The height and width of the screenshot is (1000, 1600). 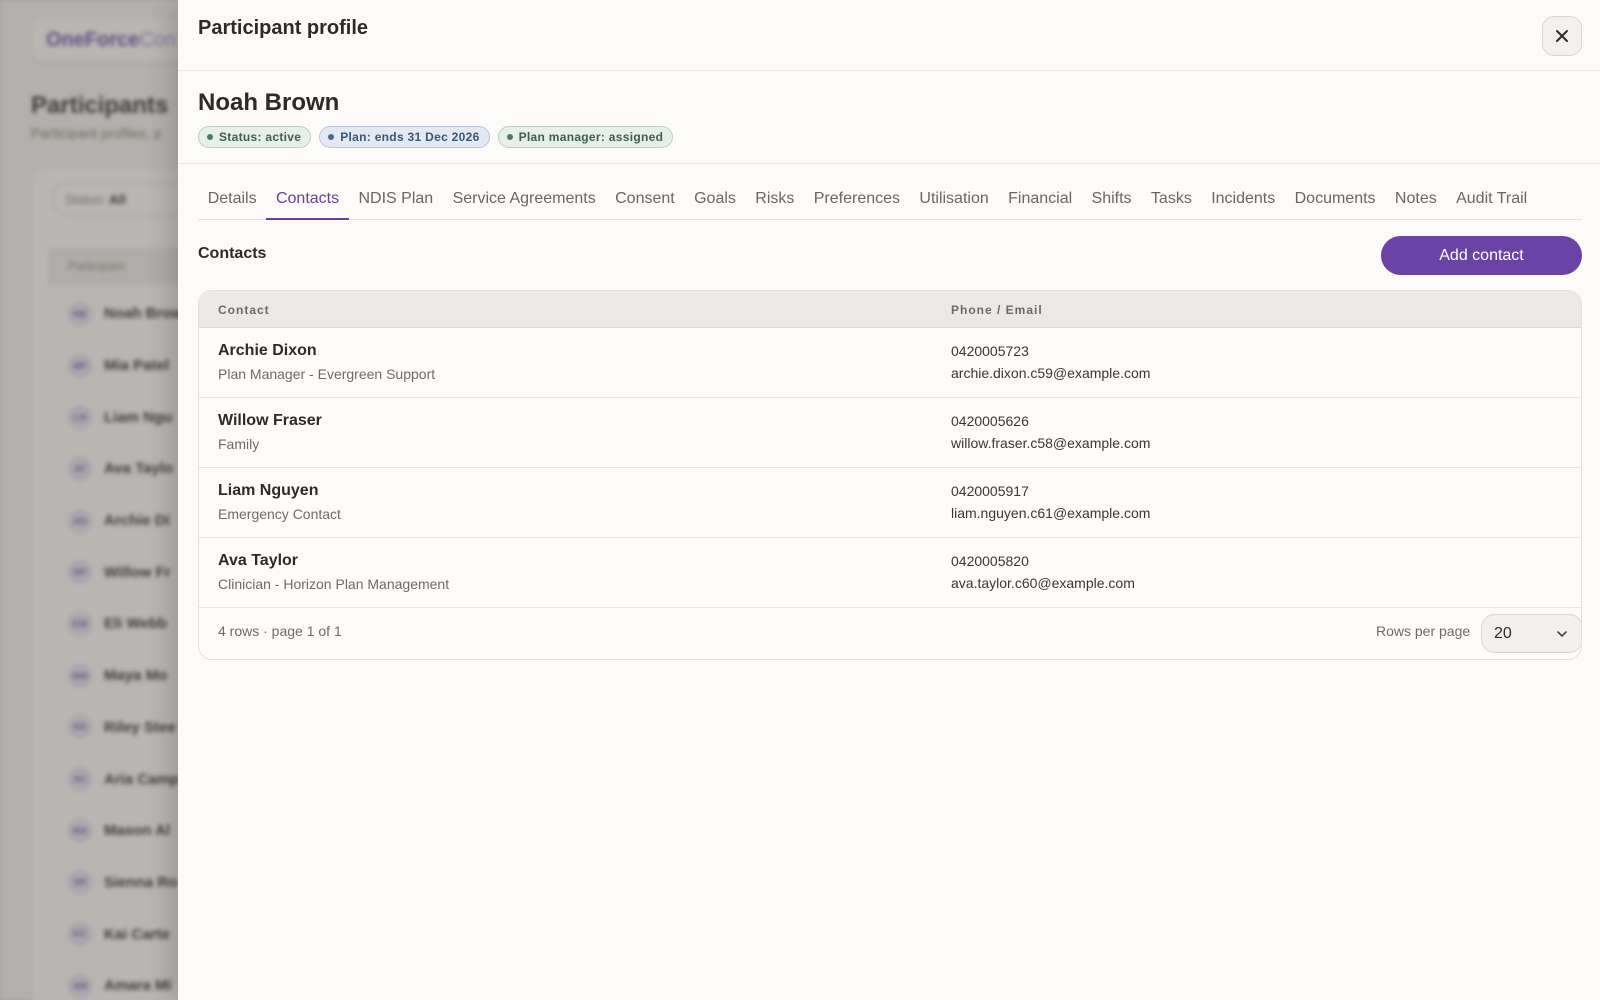 I want to click on tab-audit-trail: Audit Trail, so click(x=1491, y=202).